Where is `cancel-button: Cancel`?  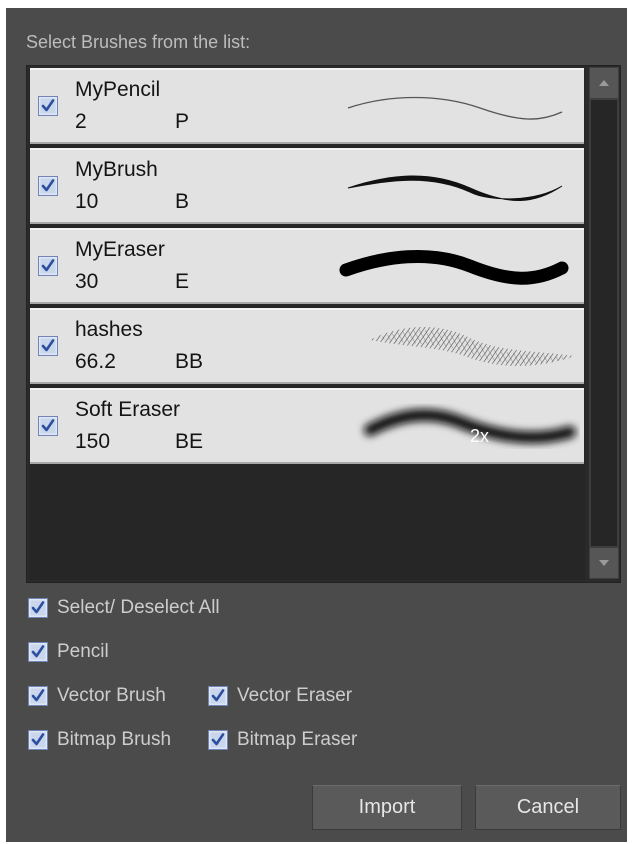
cancel-button: Cancel is located at coordinates (548, 807).